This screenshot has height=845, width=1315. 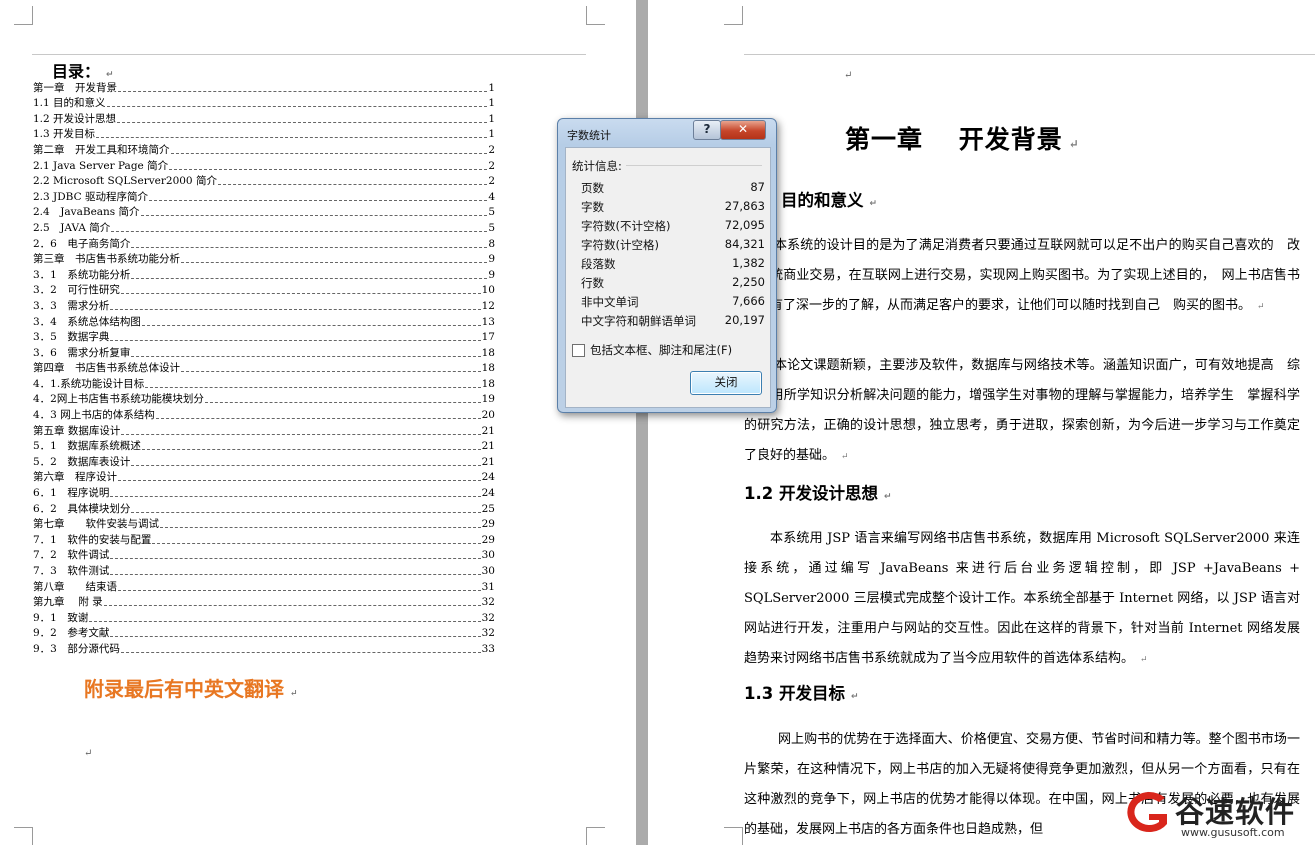 What do you see at coordinates (264, 119) in the screenshot?
I see `toc-entry: 1.2 开发设计思想 1` at bounding box center [264, 119].